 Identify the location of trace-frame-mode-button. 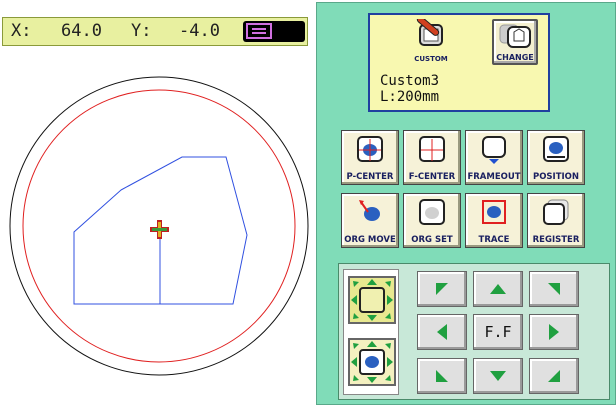
(372, 300).